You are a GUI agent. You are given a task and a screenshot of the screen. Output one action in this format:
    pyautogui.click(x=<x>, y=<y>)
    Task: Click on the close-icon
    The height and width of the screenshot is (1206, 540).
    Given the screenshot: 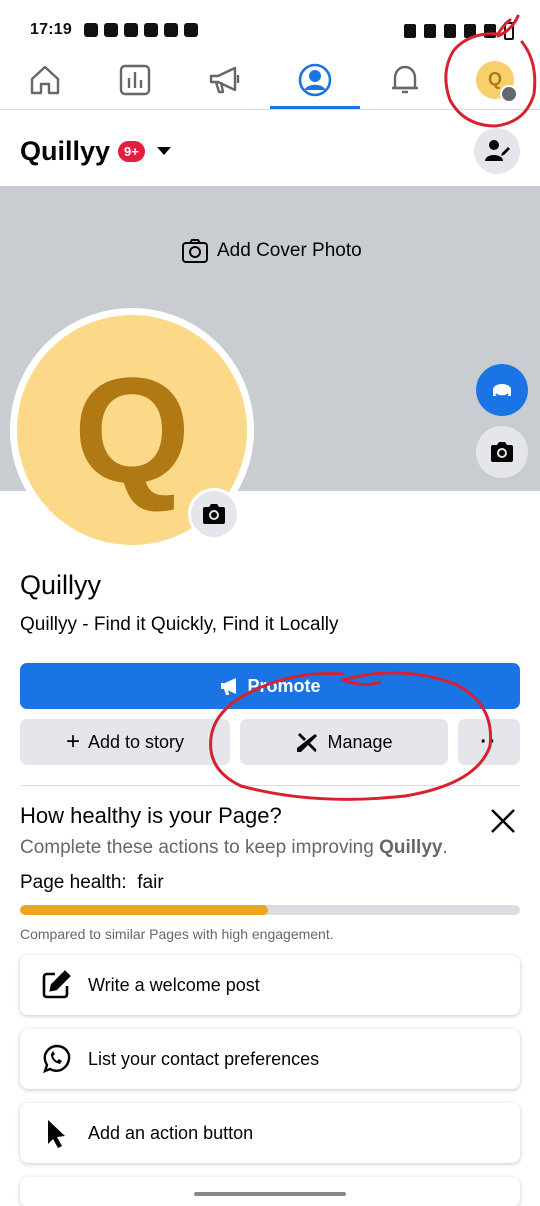 What is the action you would take?
    pyautogui.click(x=503, y=821)
    